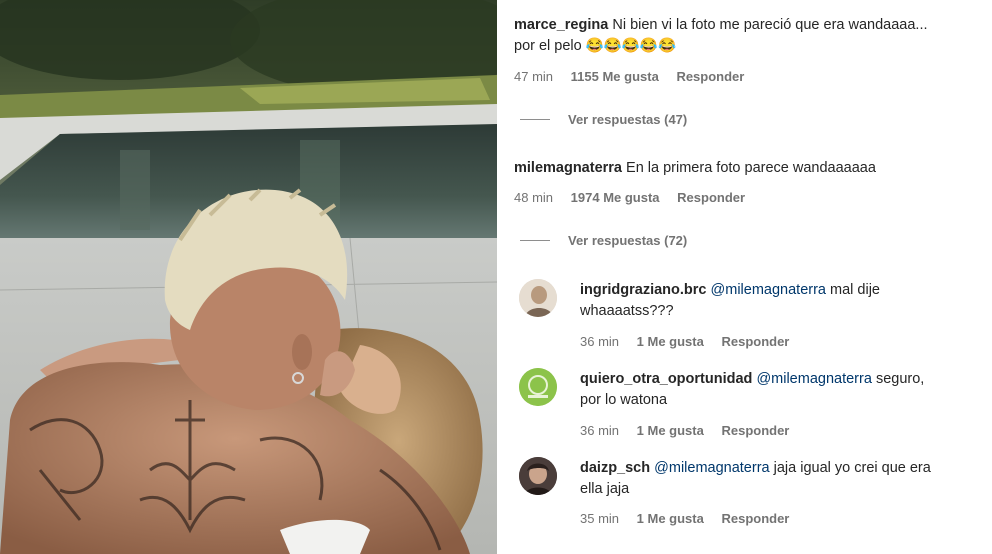 This screenshot has width=992, height=554. I want to click on view-replies-button: Ver respuestas (72), so click(603, 240).